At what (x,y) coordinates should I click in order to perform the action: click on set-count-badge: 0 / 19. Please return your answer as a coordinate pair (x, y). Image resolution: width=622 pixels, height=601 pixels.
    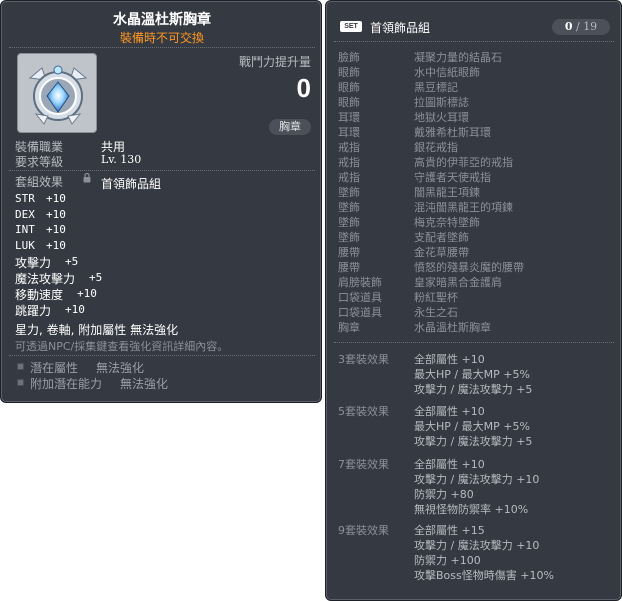
    Looking at the image, I should click on (581, 27).